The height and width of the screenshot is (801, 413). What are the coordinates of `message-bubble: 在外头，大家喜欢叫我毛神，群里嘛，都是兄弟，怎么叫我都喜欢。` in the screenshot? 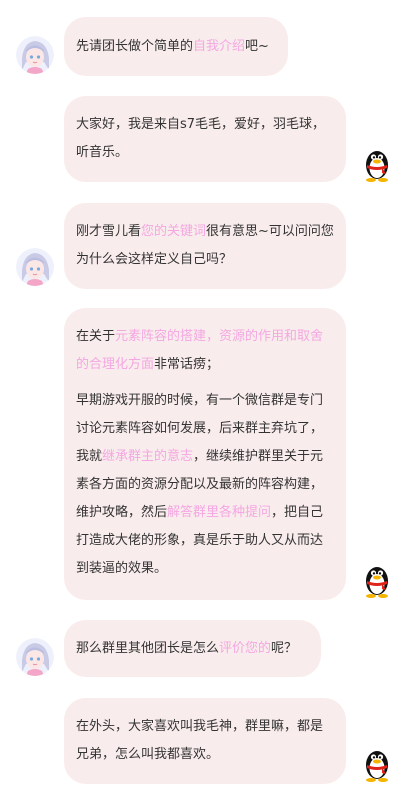 It's located at (205, 741).